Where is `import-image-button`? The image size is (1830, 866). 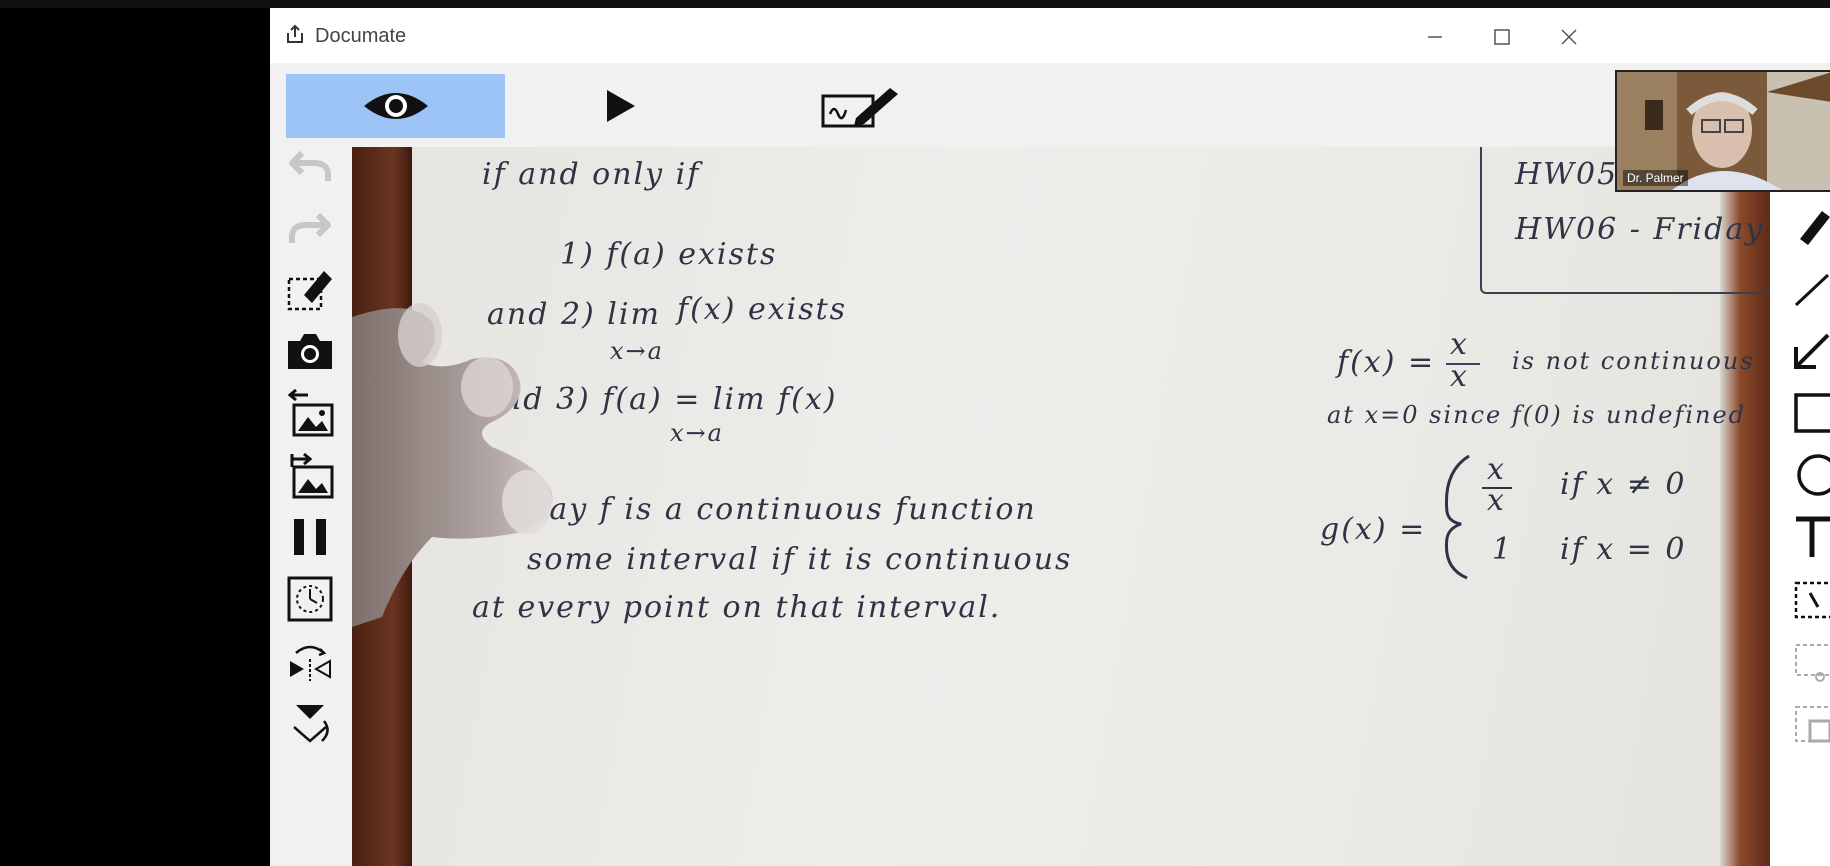 import-image-button is located at coordinates (310, 413).